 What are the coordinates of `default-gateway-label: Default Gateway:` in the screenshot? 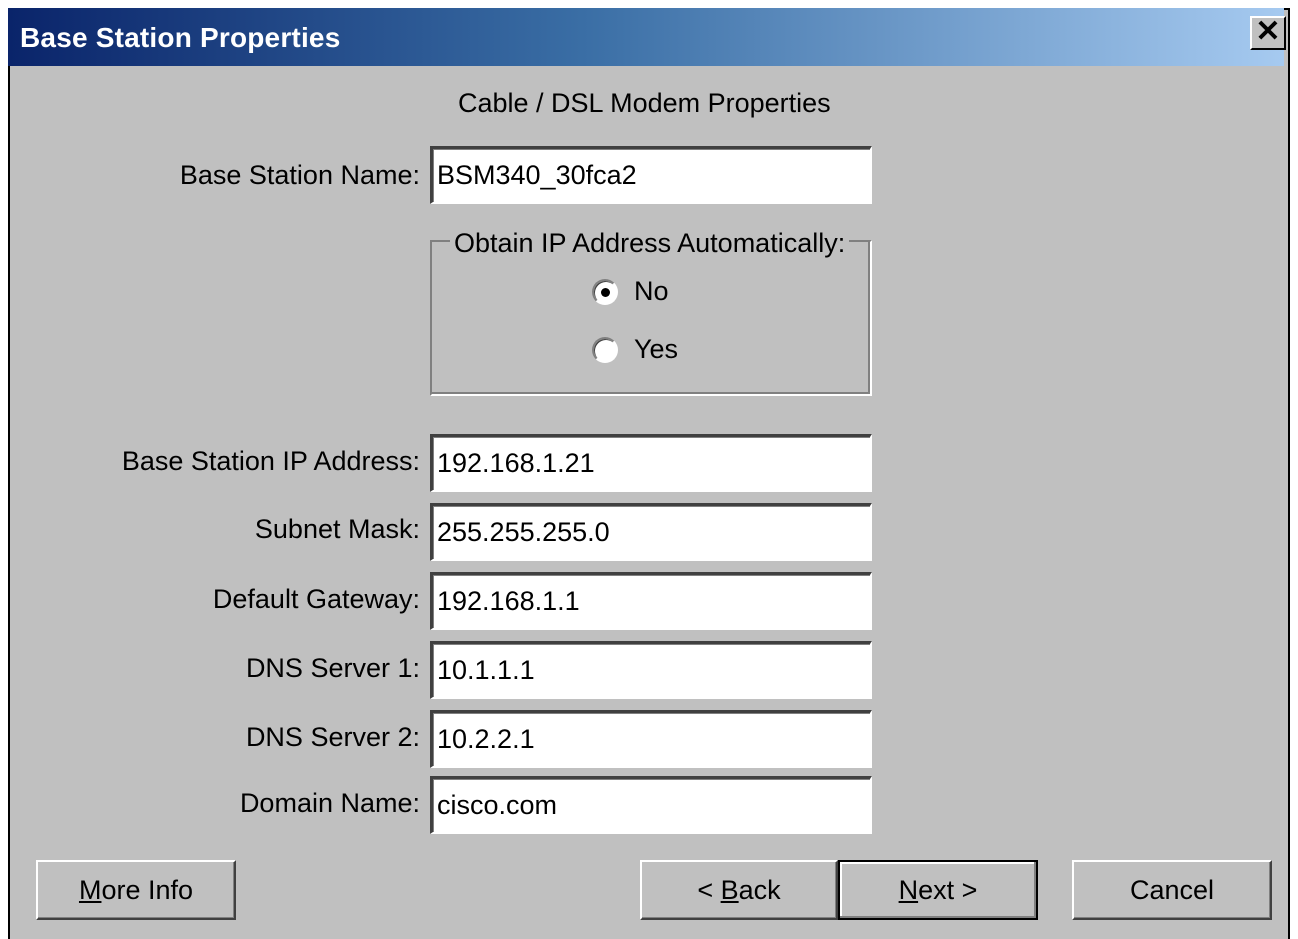 It's located at (316, 599).